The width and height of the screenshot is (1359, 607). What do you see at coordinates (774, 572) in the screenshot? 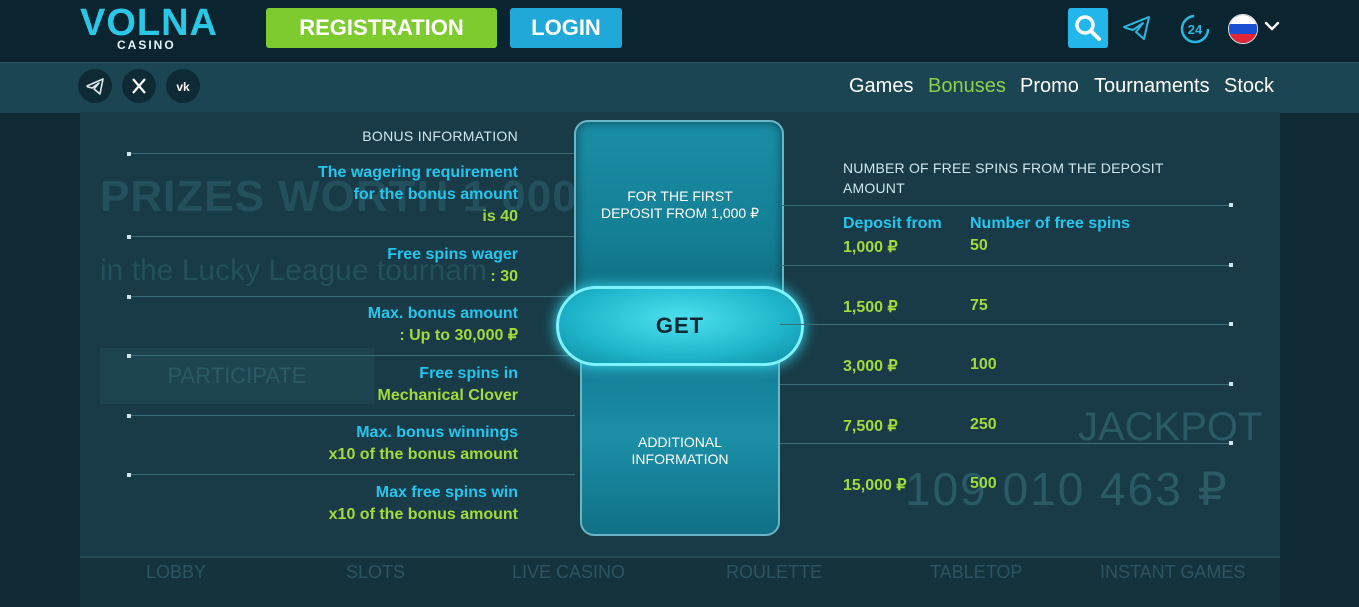
I see `tab-roulette: ROULETTE` at bounding box center [774, 572].